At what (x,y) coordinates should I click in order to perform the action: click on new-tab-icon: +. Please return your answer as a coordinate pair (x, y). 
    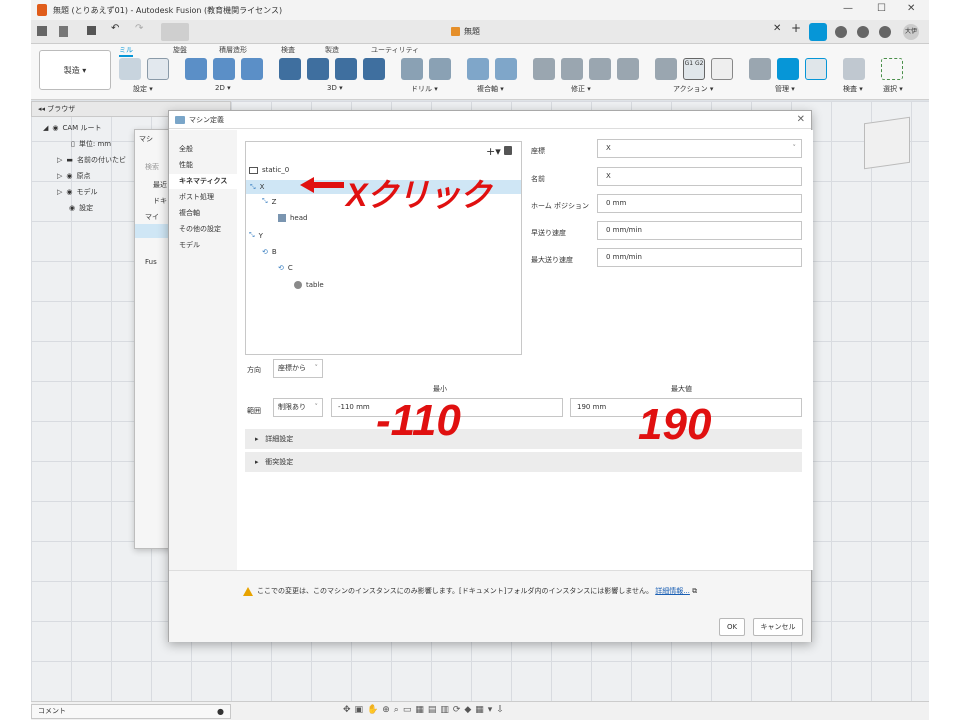
    Looking at the image, I should click on (797, 28).